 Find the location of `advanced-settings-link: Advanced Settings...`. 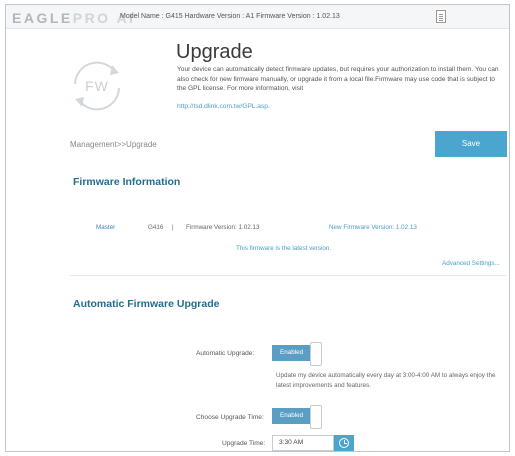

advanced-settings-link: Advanced Settings... is located at coordinates (471, 263).